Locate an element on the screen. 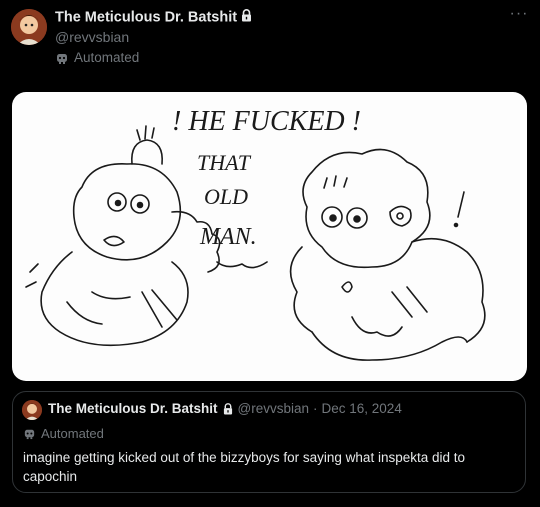  automated-badge: Automated is located at coordinates (97, 57).